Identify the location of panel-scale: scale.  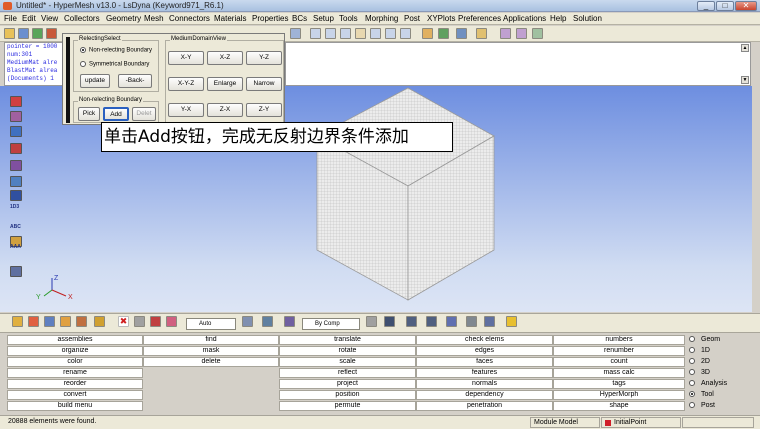
(347, 362).